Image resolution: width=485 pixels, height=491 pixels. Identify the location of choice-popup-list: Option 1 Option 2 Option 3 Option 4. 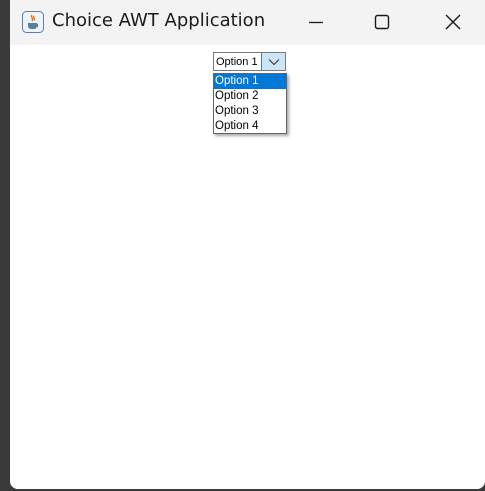
(250, 103).